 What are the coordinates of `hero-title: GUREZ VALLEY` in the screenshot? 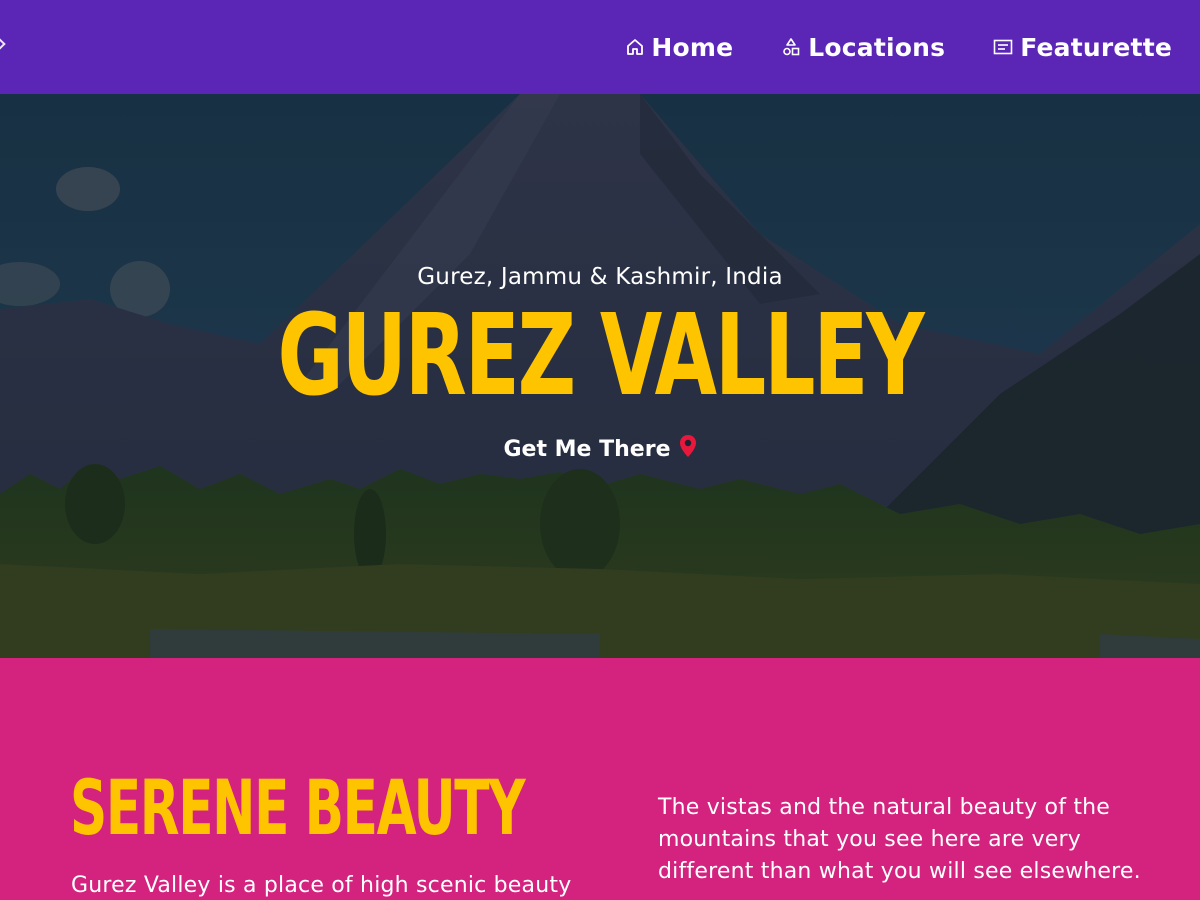 It's located at (600, 356).